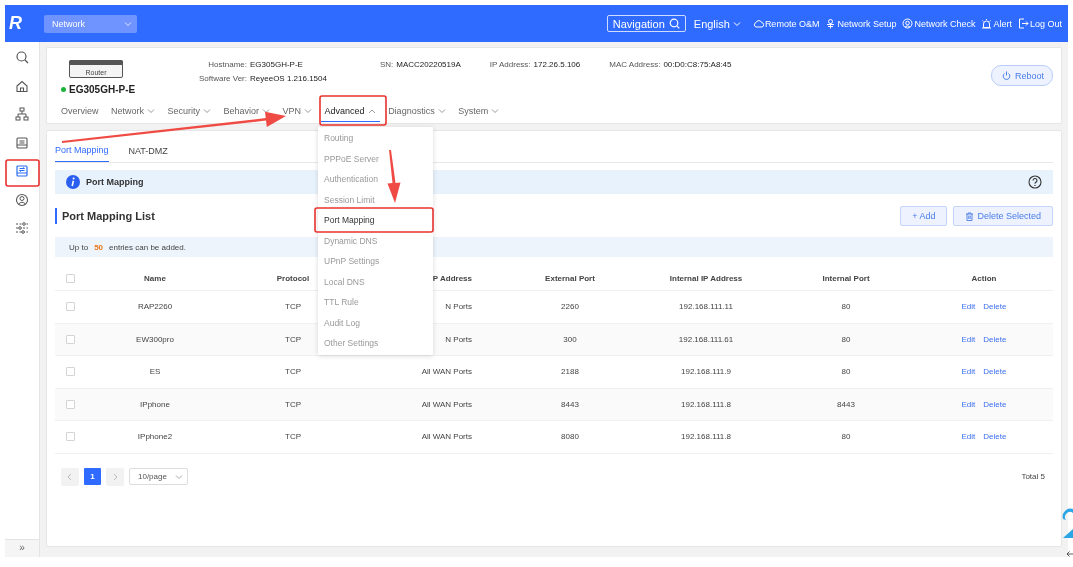 The width and height of the screenshot is (1073, 567). What do you see at coordinates (293, 278) in the screenshot?
I see `column-header: Protocol` at bounding box center [293, 278].